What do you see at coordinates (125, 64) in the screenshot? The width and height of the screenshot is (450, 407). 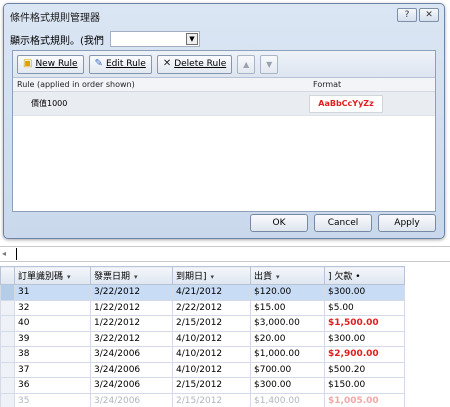 I see `edit-rule-label: Edit Rule` at bounding box center [125, 64].